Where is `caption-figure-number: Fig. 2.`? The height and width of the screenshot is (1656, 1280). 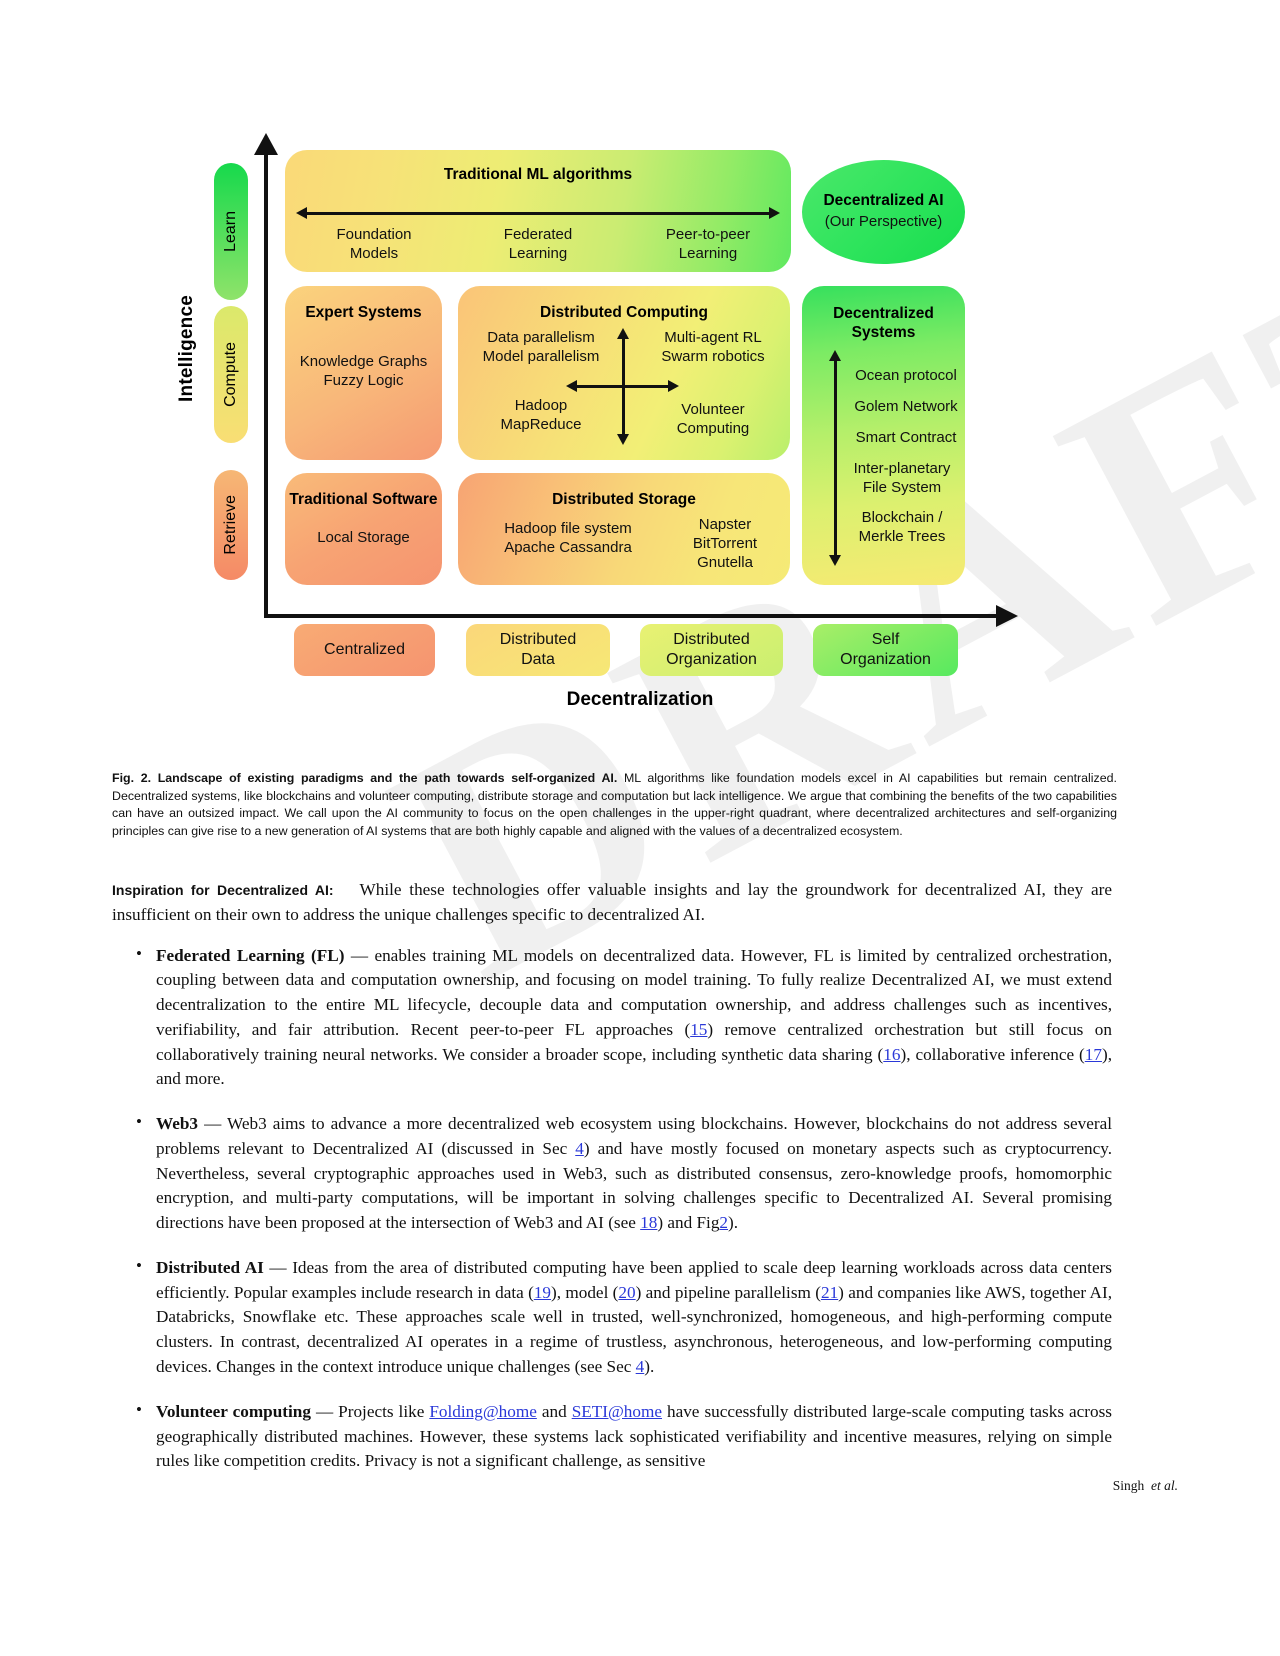 caption-figure-number: Fig. 2. is located at coordinates (132, 778).